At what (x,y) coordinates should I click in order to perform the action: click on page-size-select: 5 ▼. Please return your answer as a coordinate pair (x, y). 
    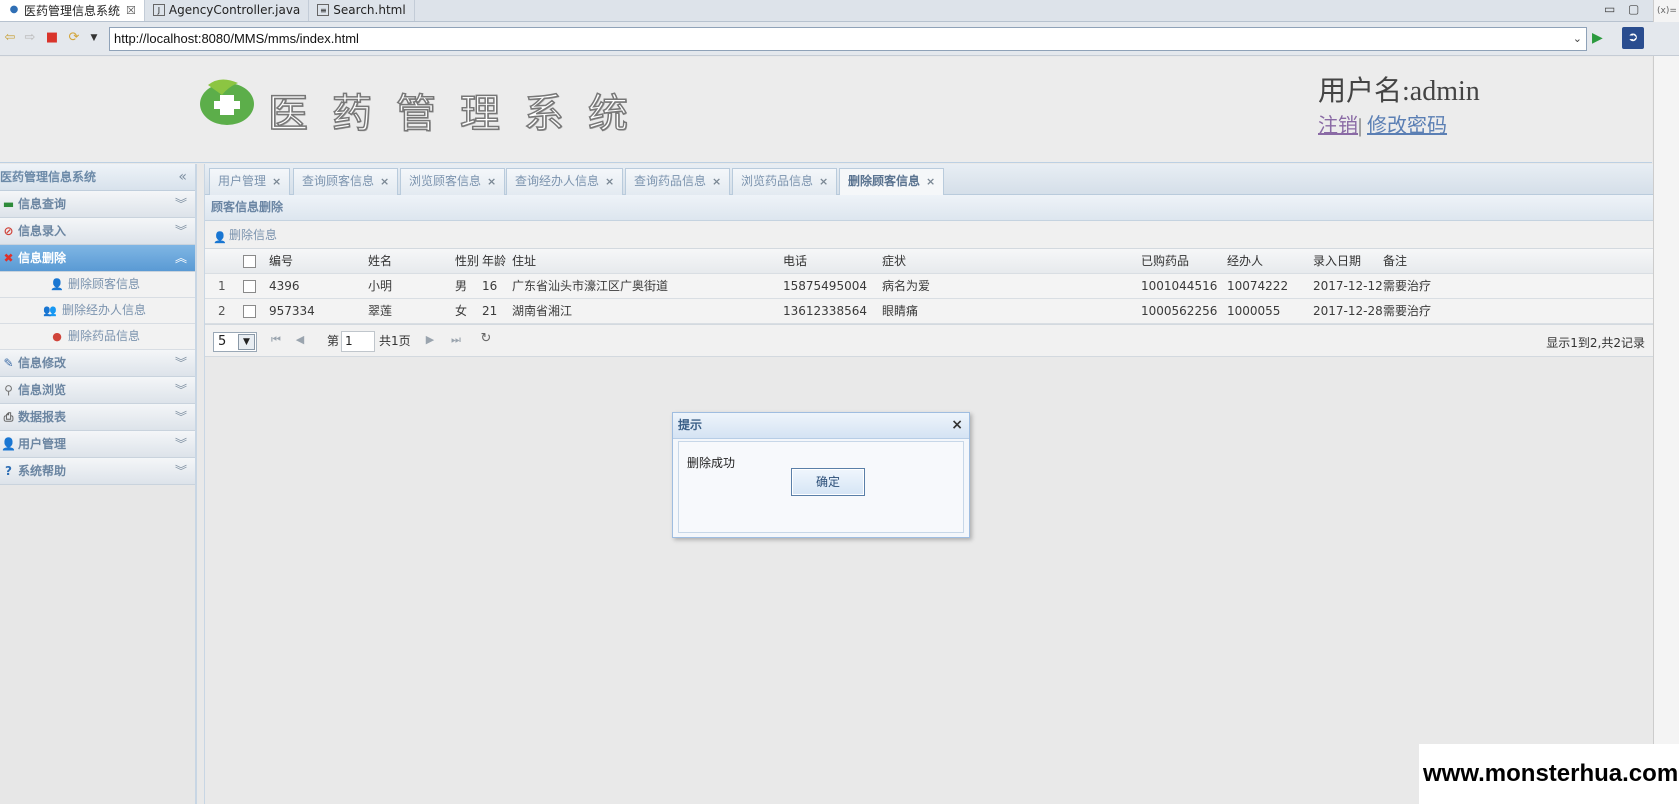
    Looking at the image, I should click on (235, 342).